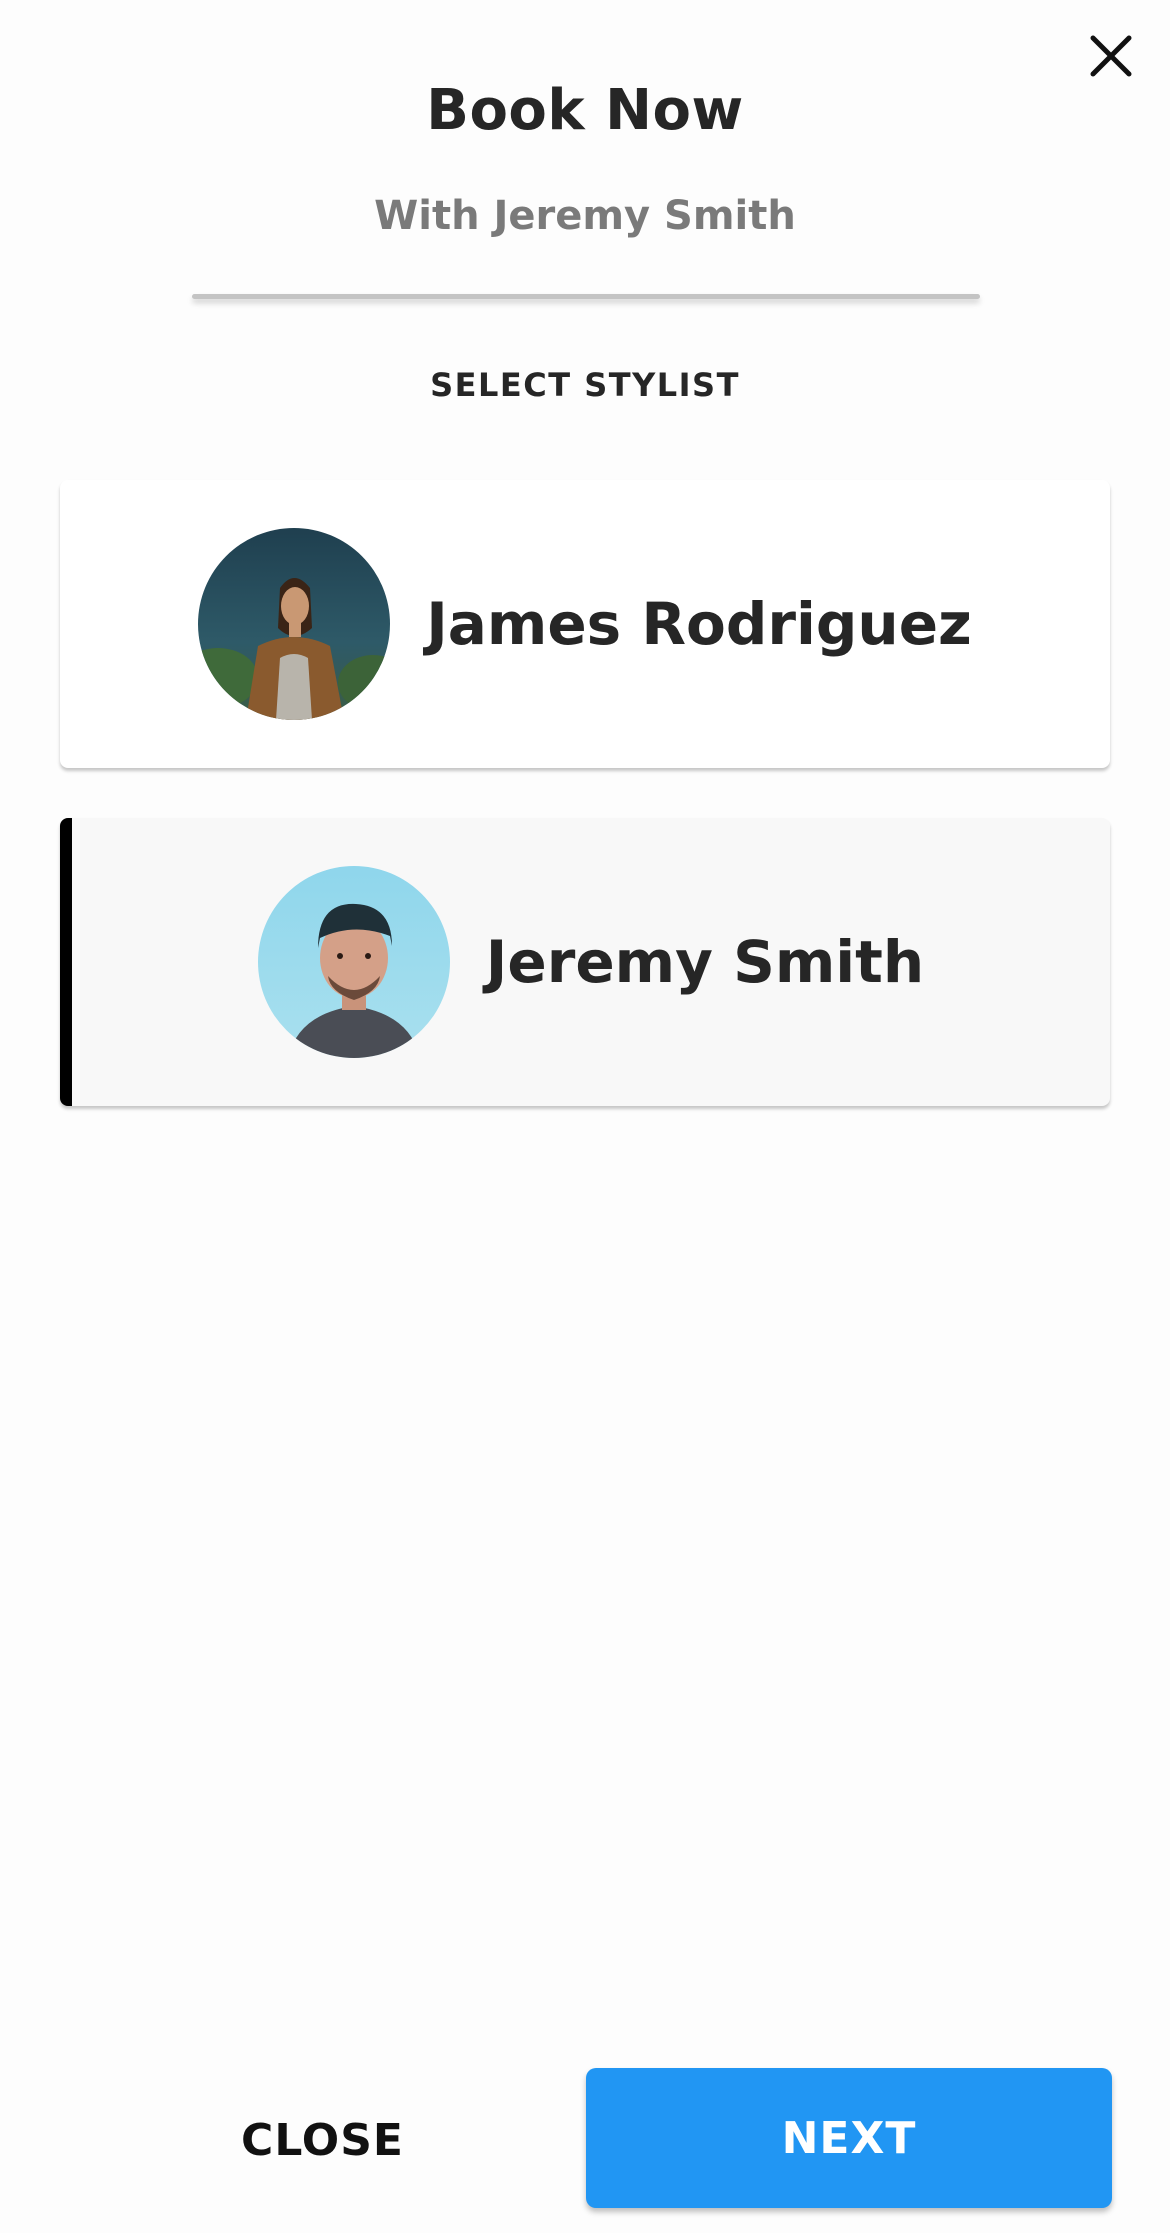 This screenshot has height=2233, width=1170. I want to click on close-button: CLOSE, so click(322, 2140).